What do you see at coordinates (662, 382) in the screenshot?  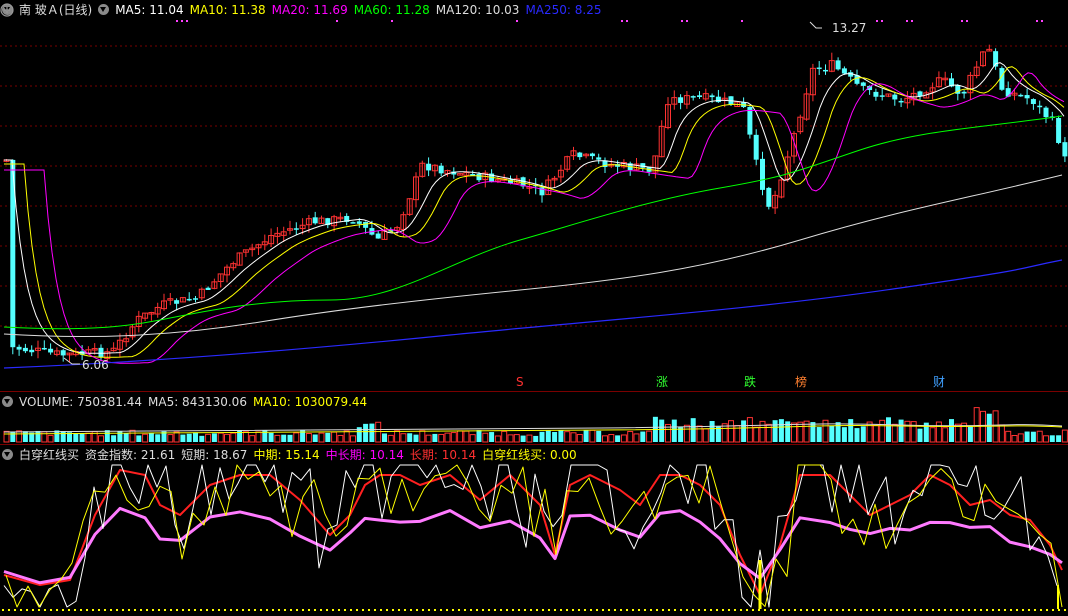 I see `signal-tag-rise: 涨` at bounding box center [662, 382].